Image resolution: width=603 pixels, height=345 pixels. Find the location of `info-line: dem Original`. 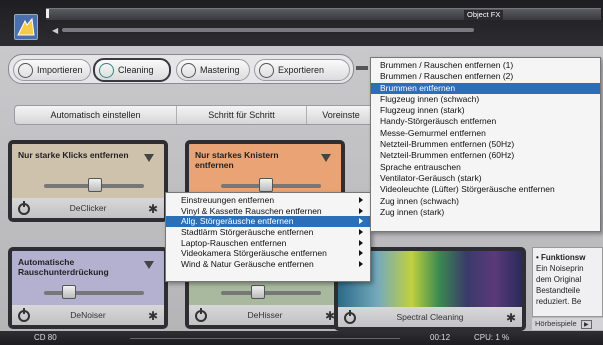

info-line: dem Original is located at coordinates (559, 279).